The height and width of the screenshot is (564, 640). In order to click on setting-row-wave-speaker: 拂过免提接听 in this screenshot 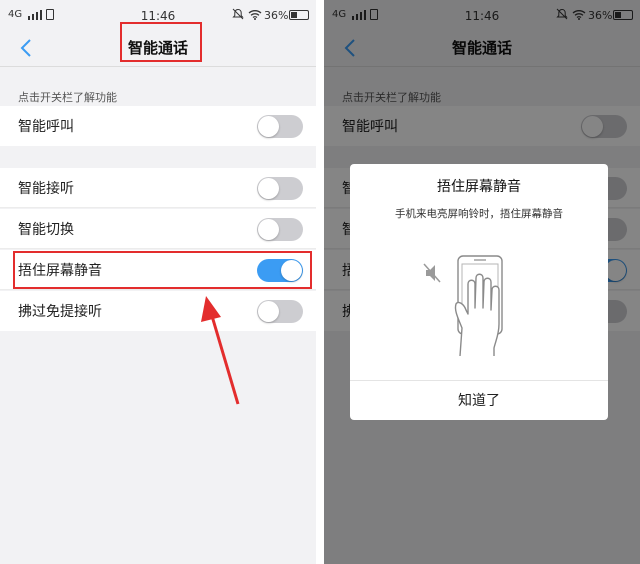, I will do `click(158, 311)`.